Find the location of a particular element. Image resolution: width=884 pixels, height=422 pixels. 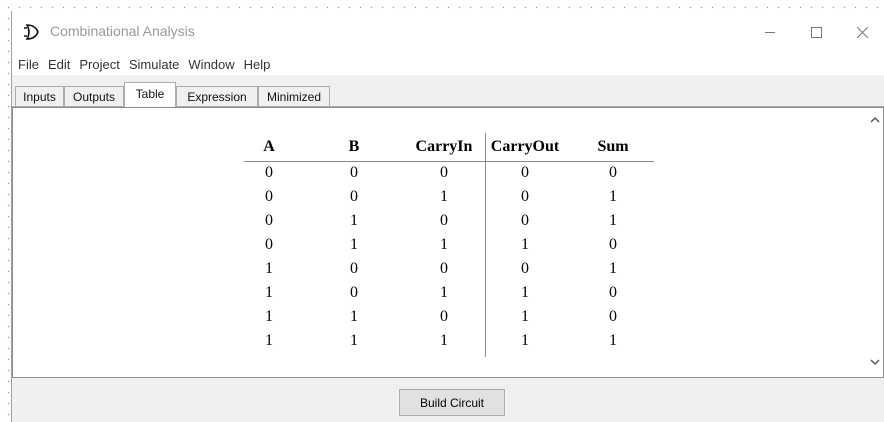

tab-outputs: Outputs is located at coordinates (94, 96).